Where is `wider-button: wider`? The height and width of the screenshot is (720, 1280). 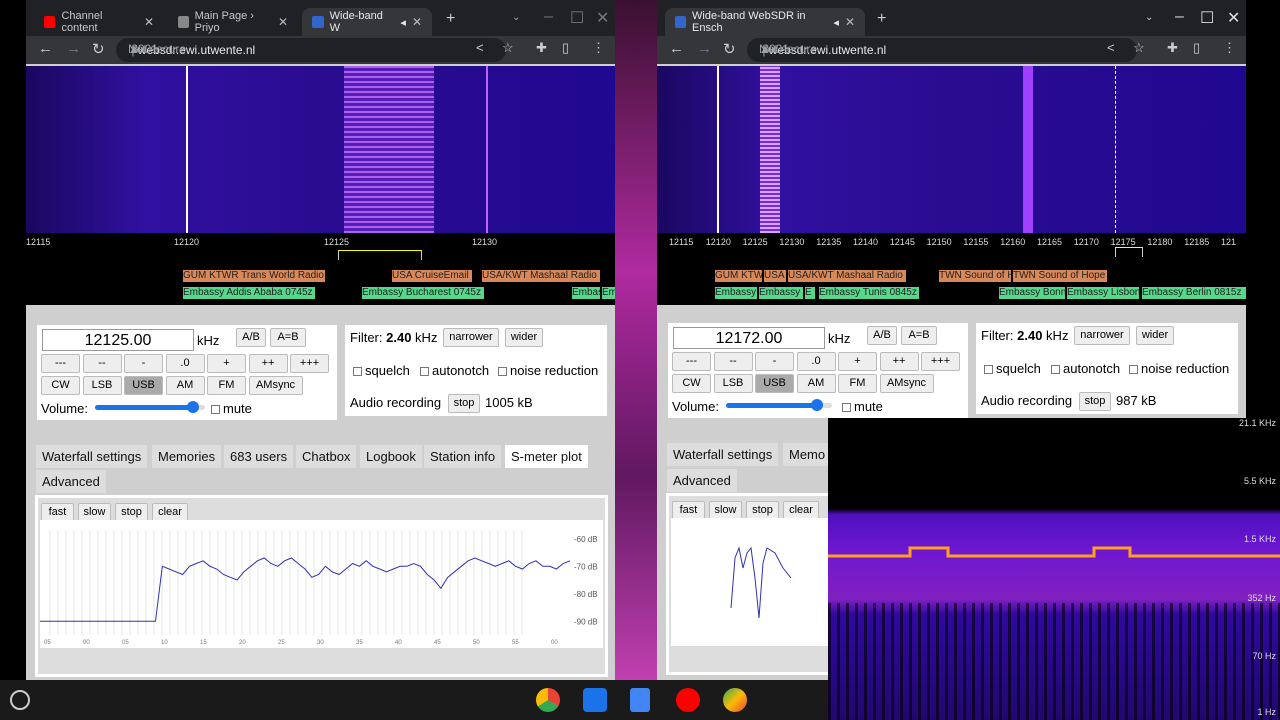 wider-button: wider is located at coordinates (1155, 335).